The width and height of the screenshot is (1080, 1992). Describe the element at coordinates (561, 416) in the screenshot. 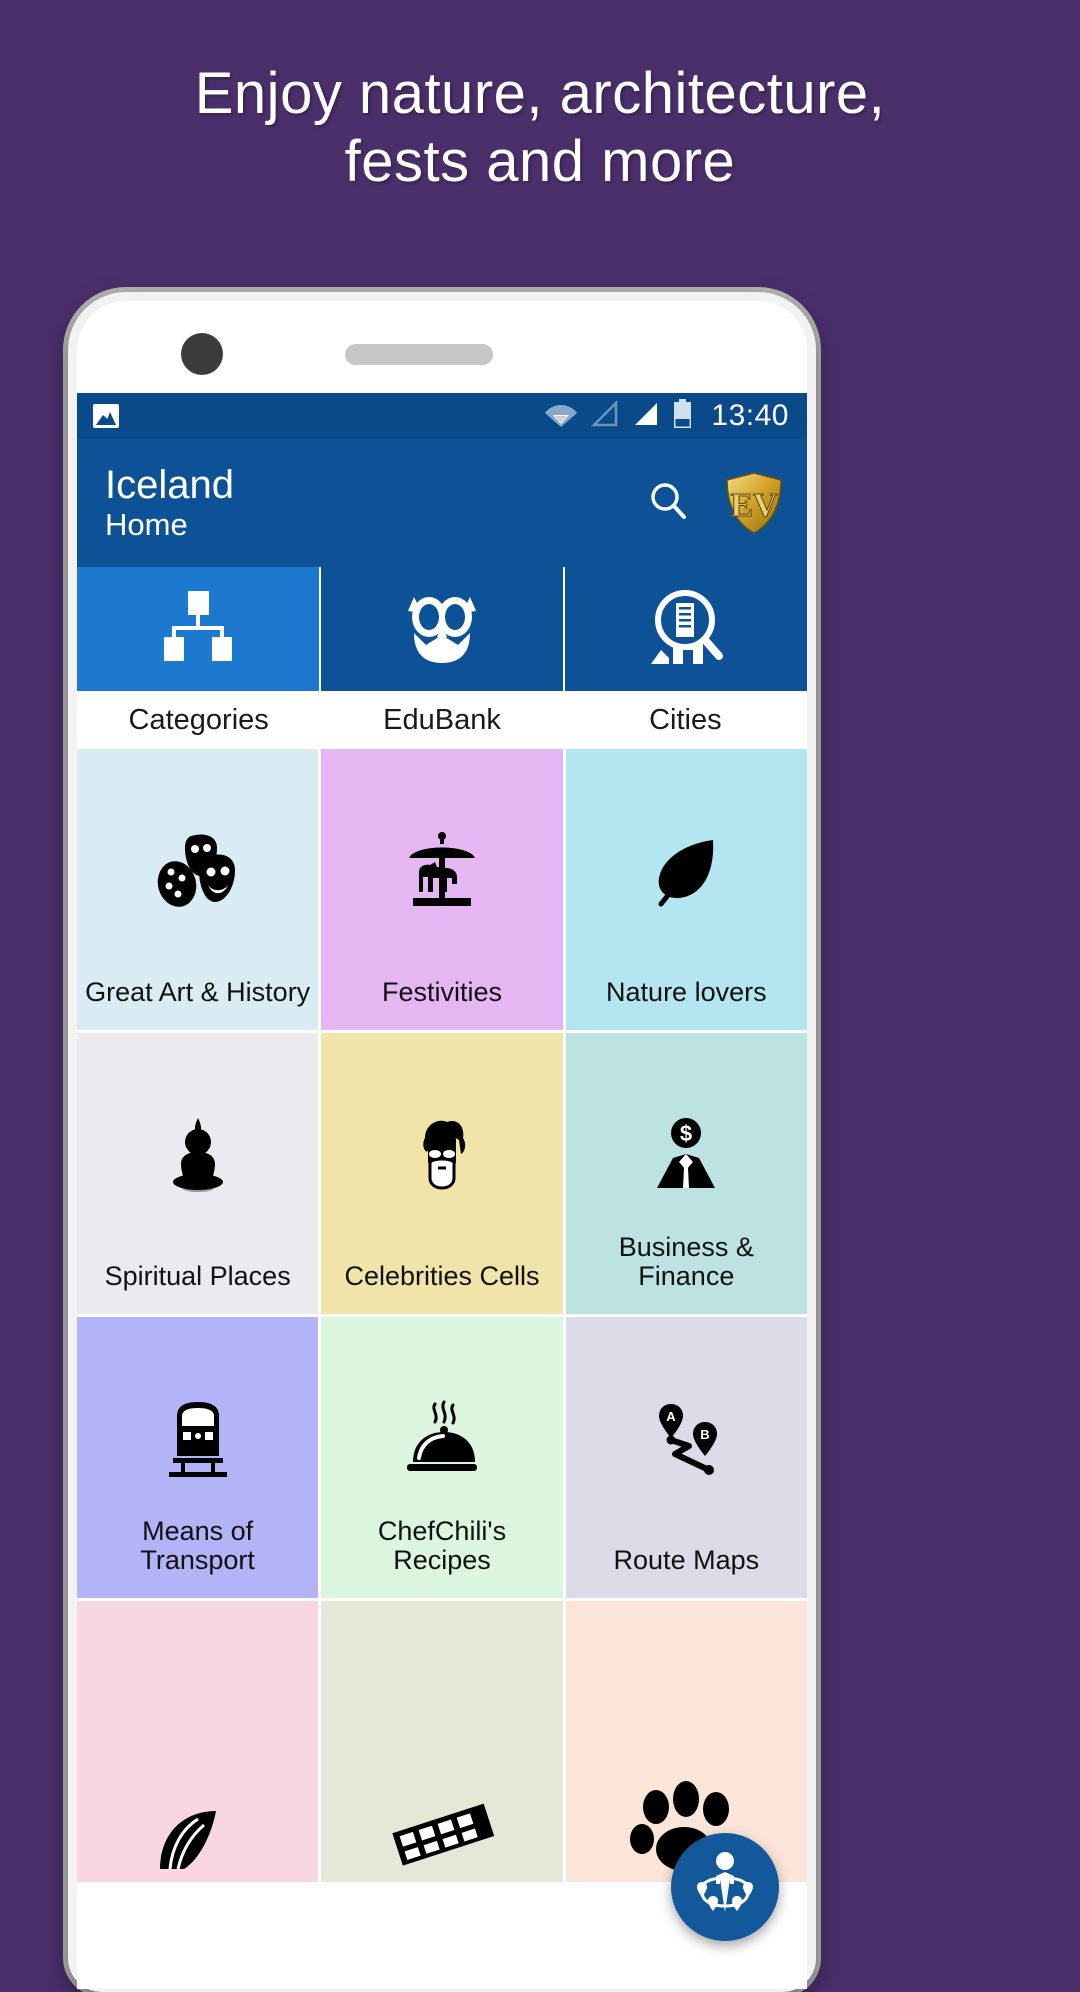

I see `wifi-icon` at that location.